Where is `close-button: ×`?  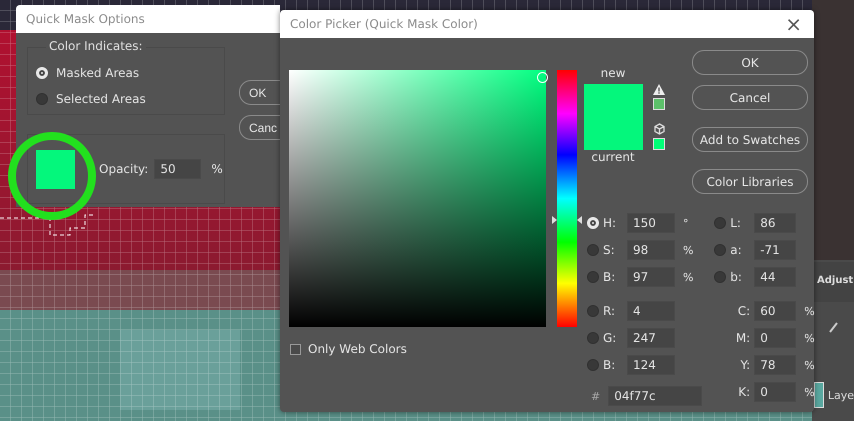 close-button: × is located at coordinates (793, 24).